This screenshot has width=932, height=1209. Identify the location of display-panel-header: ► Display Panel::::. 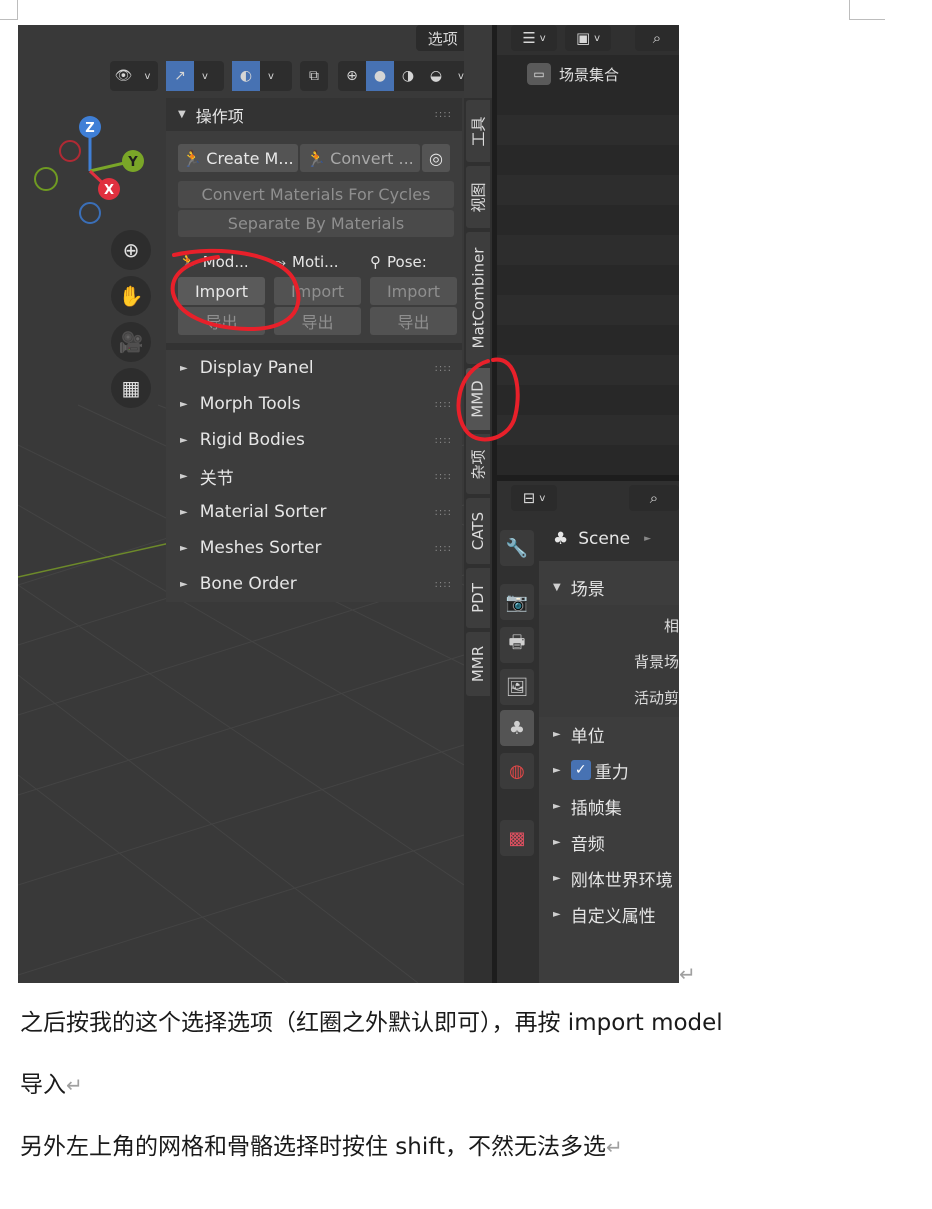
(314, 368).